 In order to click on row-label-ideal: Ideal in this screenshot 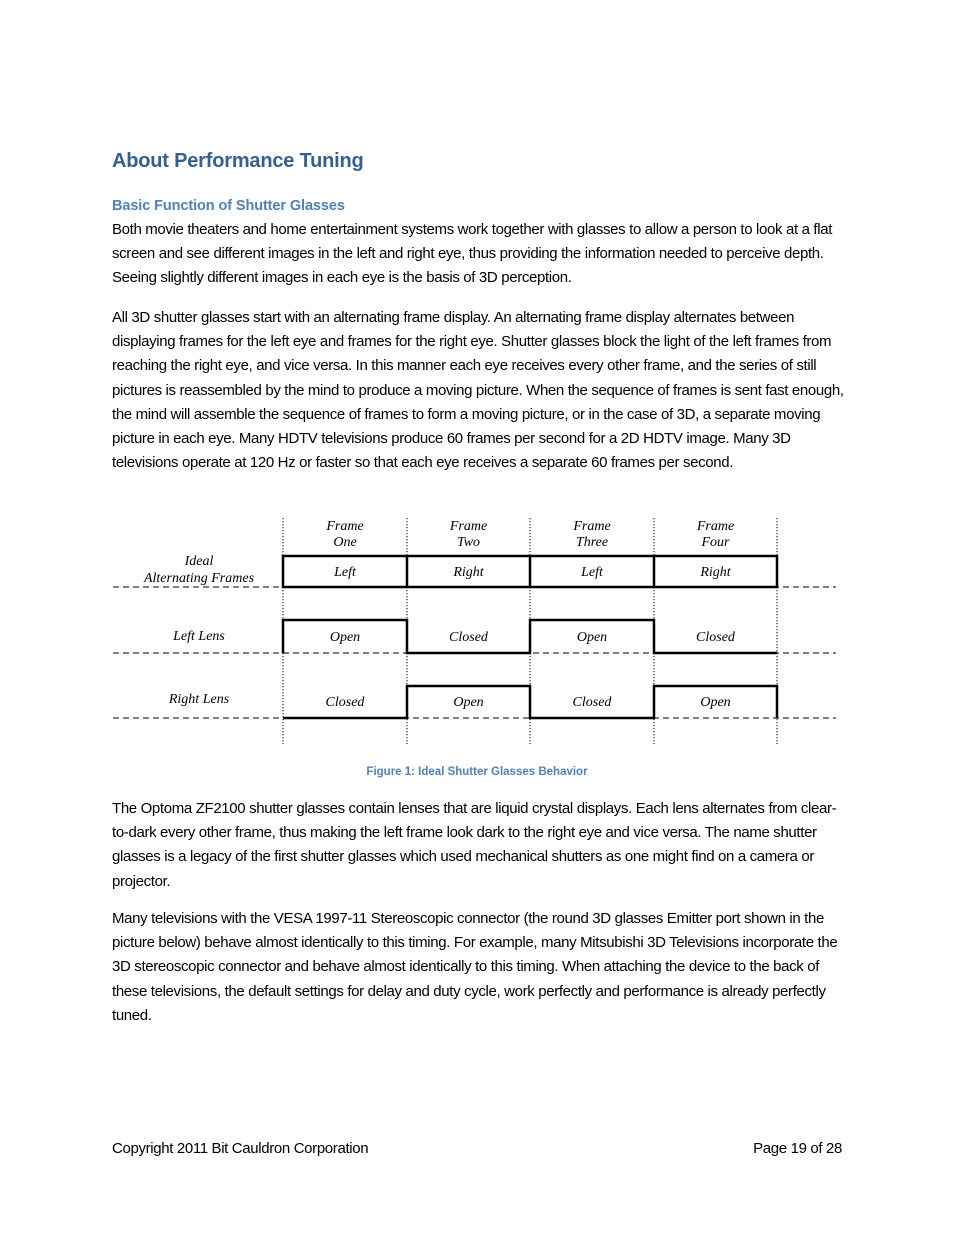, I will do `click(199, 561)`.